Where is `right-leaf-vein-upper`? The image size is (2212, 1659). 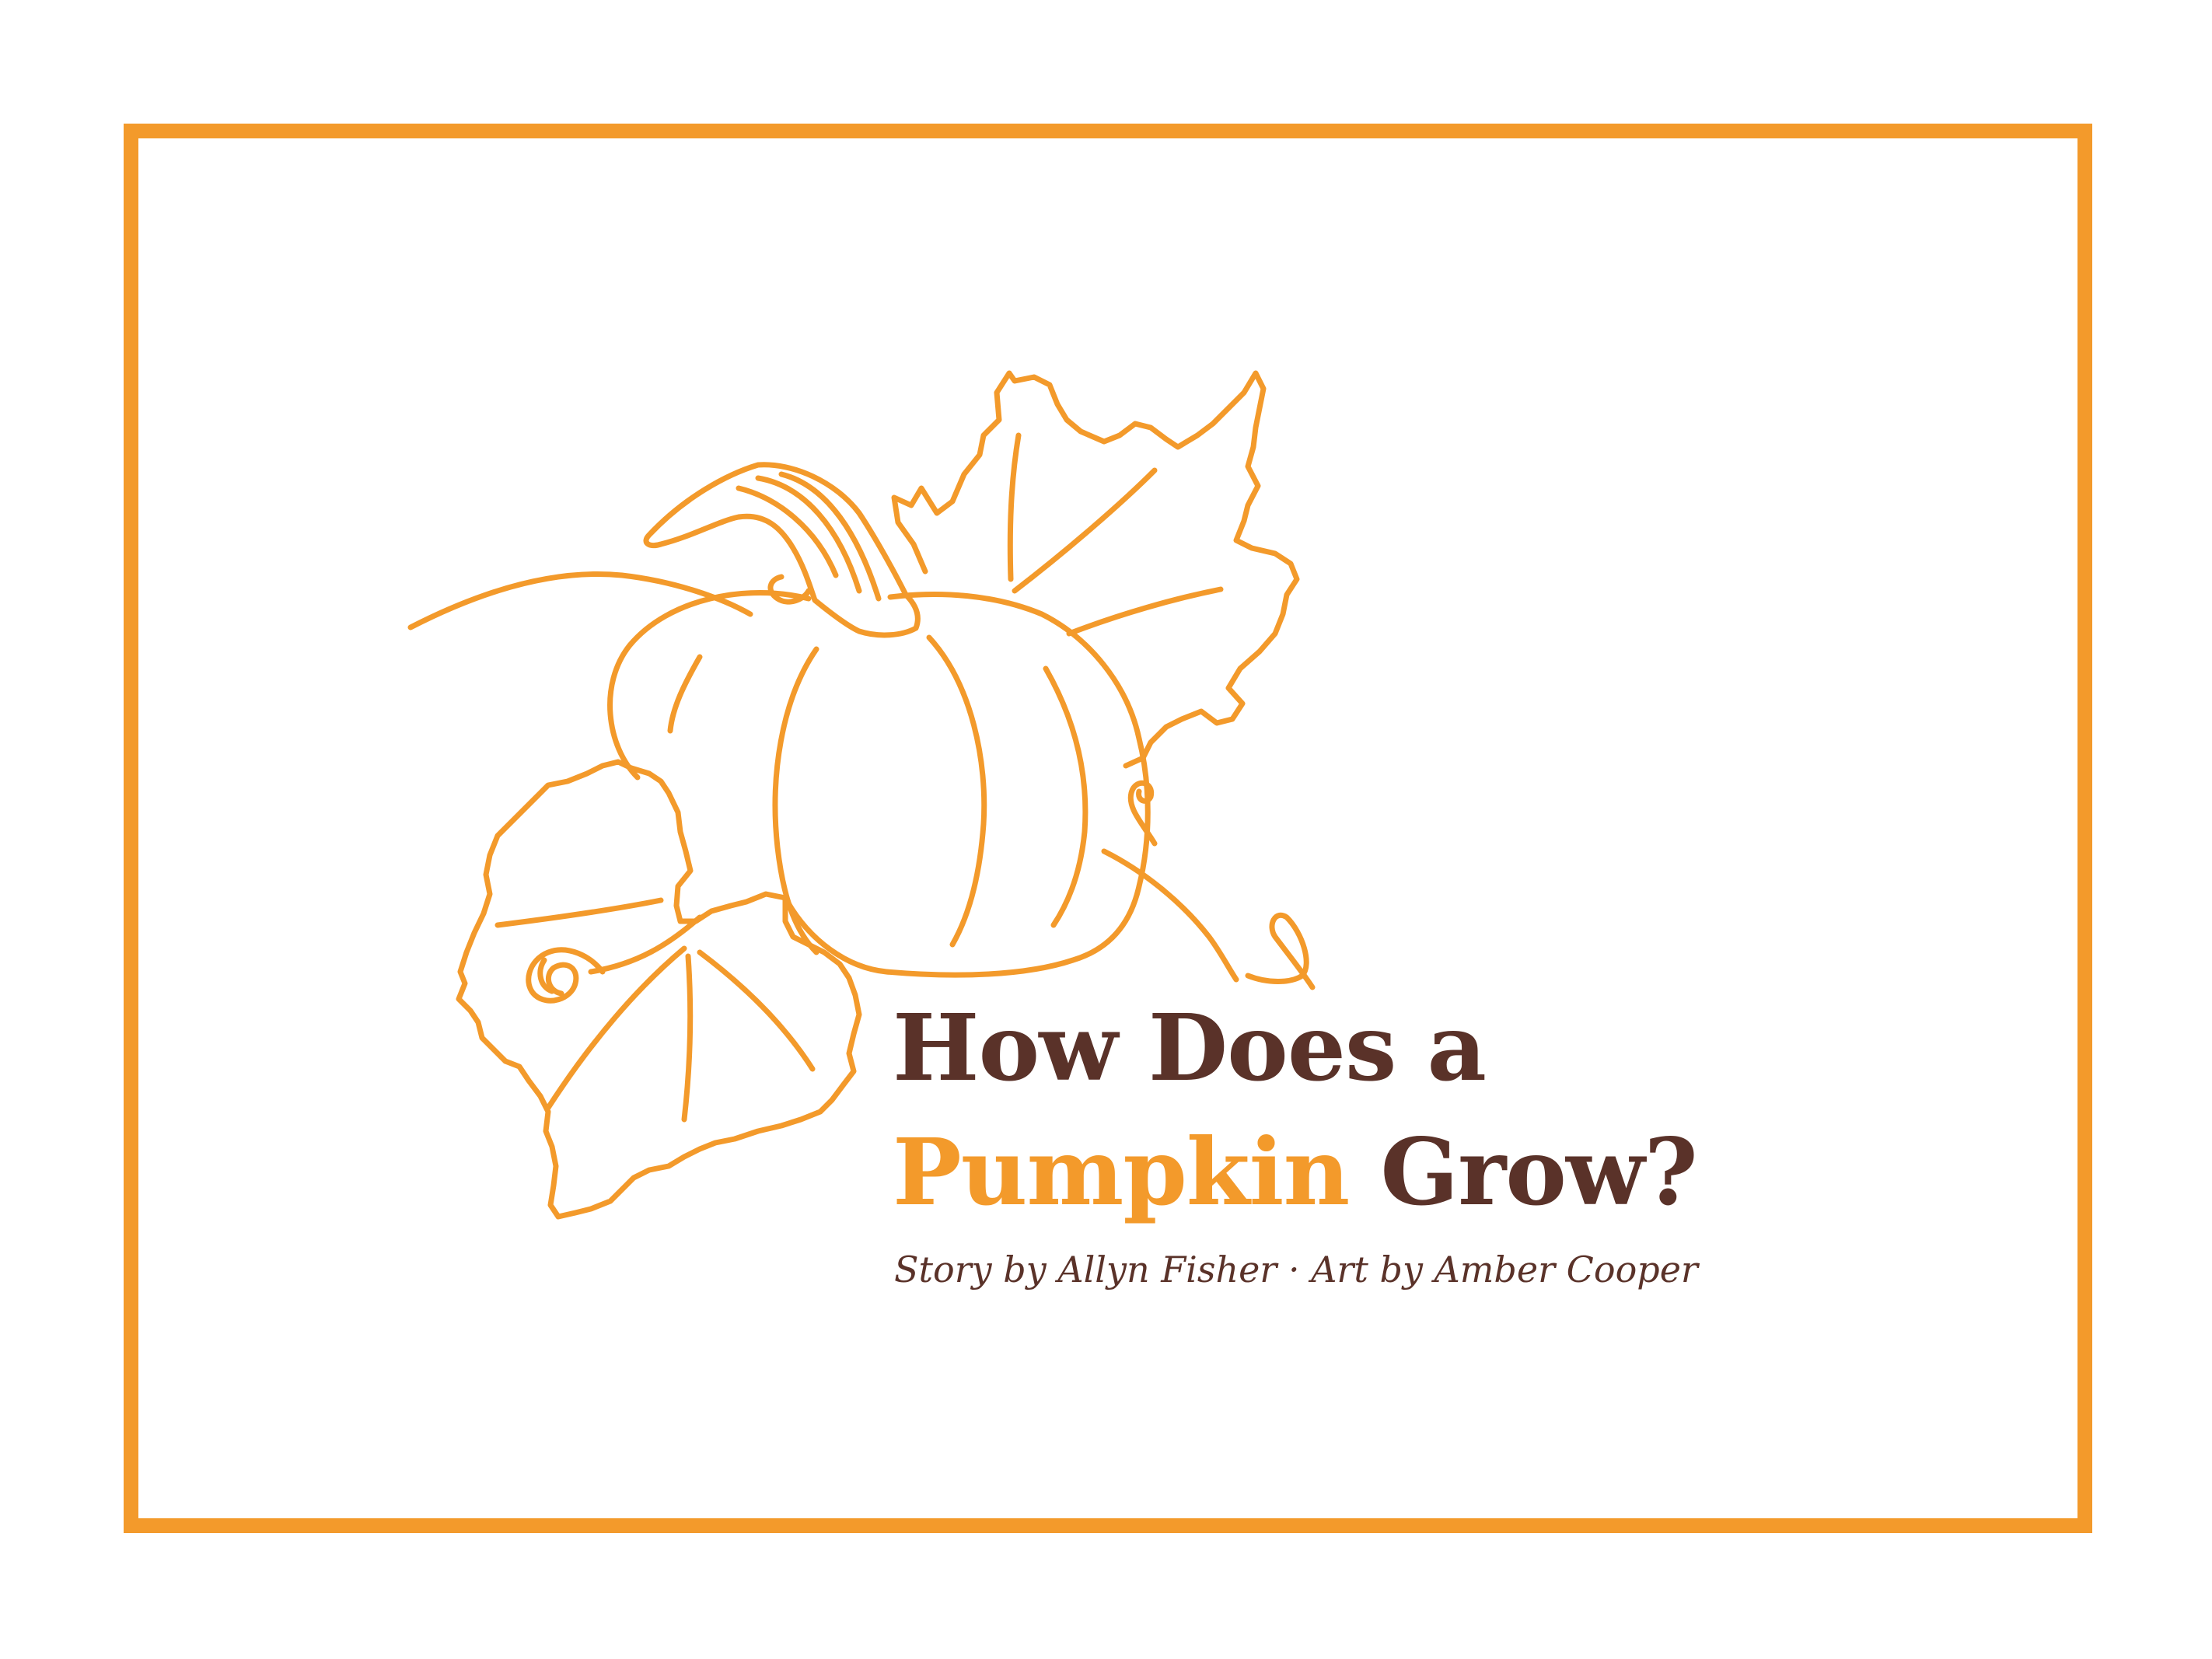
right-leaf-vein-upper is located at coordinates (1085, 530).